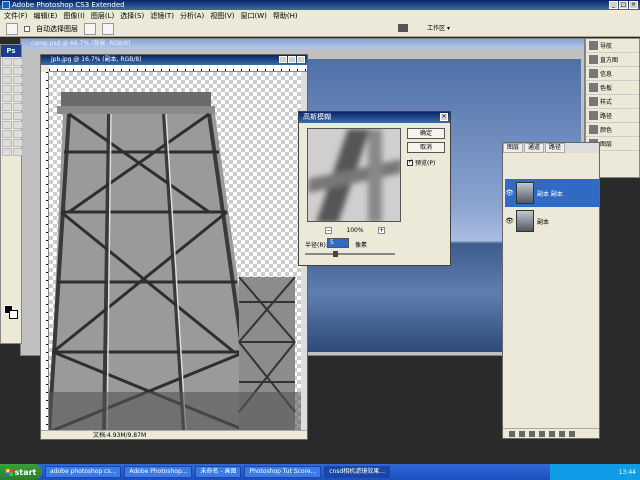 This screenshot has width=640, height=480. Describe the element at coordinates (18, 98) in the screenshot. I see `history-brush-tool-icon` at that location.